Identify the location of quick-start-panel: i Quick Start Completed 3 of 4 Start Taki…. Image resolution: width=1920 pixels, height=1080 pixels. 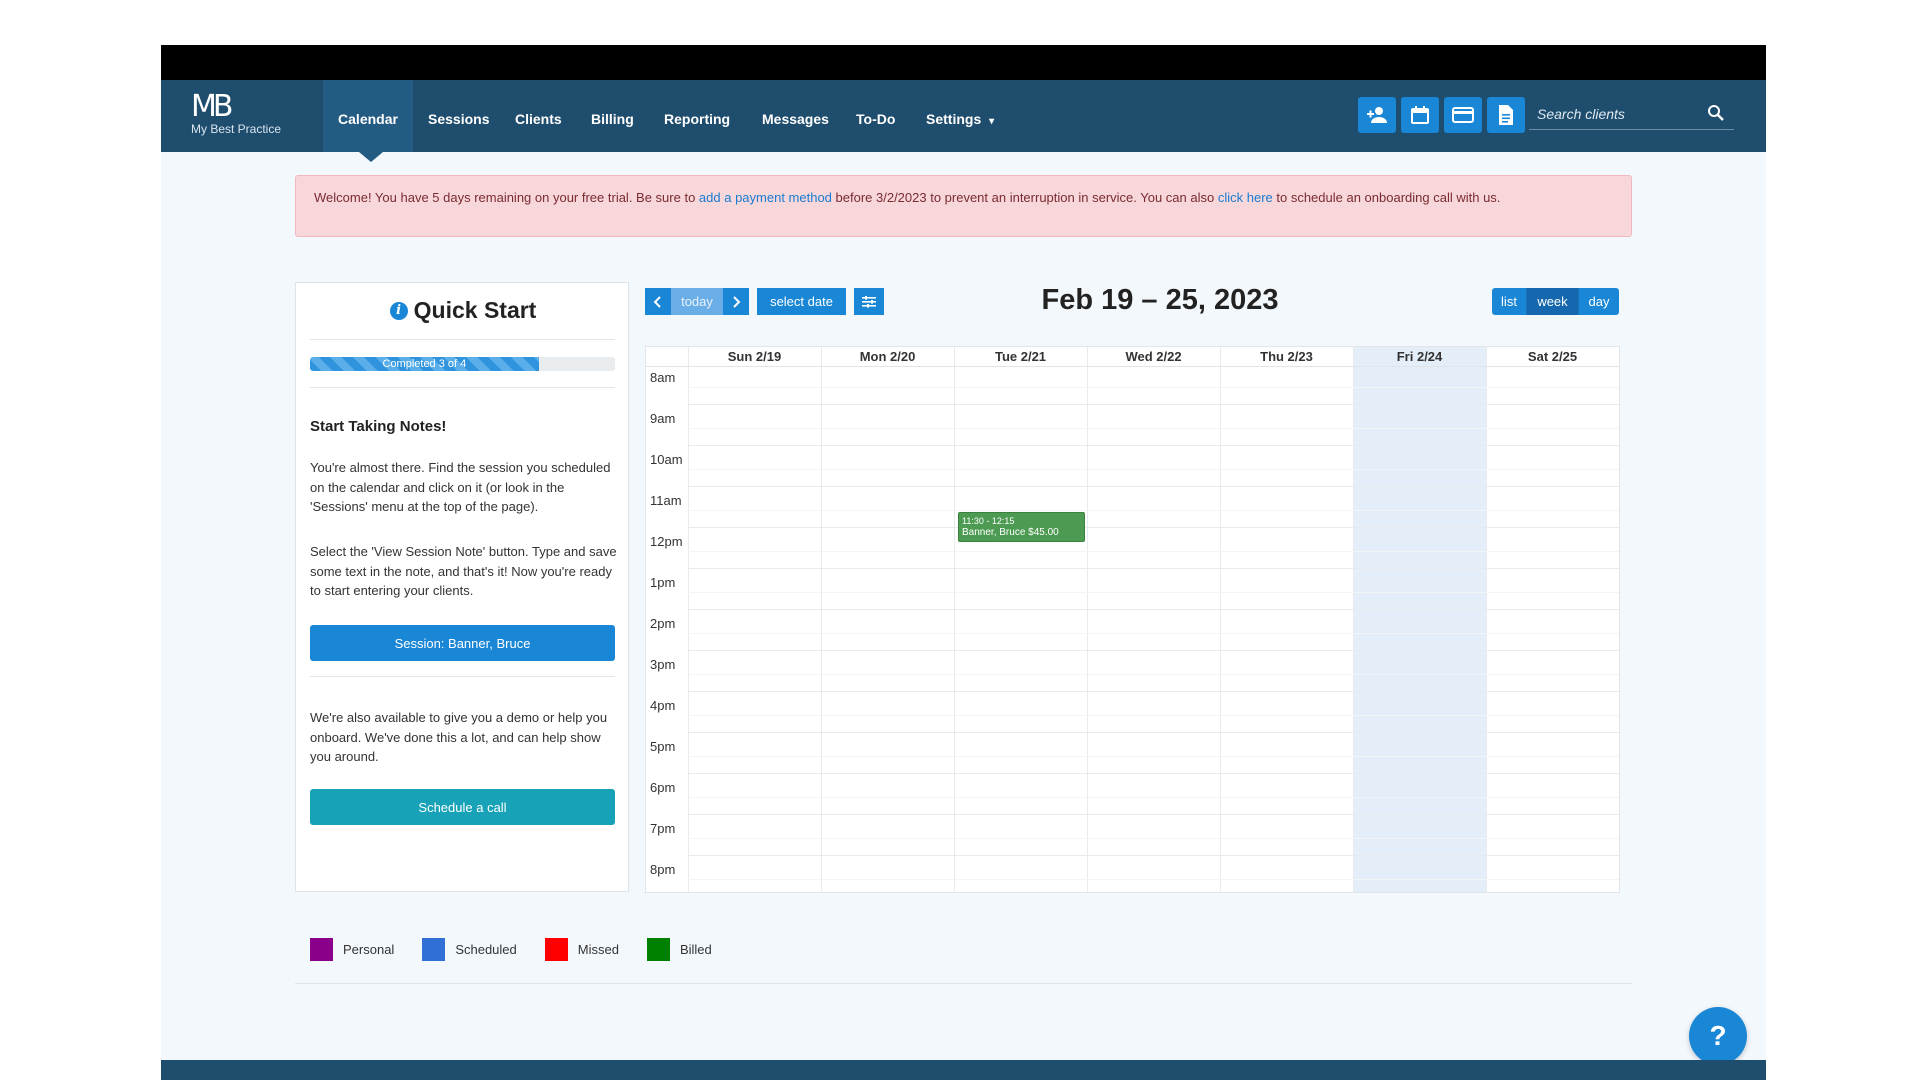
(462, 587).